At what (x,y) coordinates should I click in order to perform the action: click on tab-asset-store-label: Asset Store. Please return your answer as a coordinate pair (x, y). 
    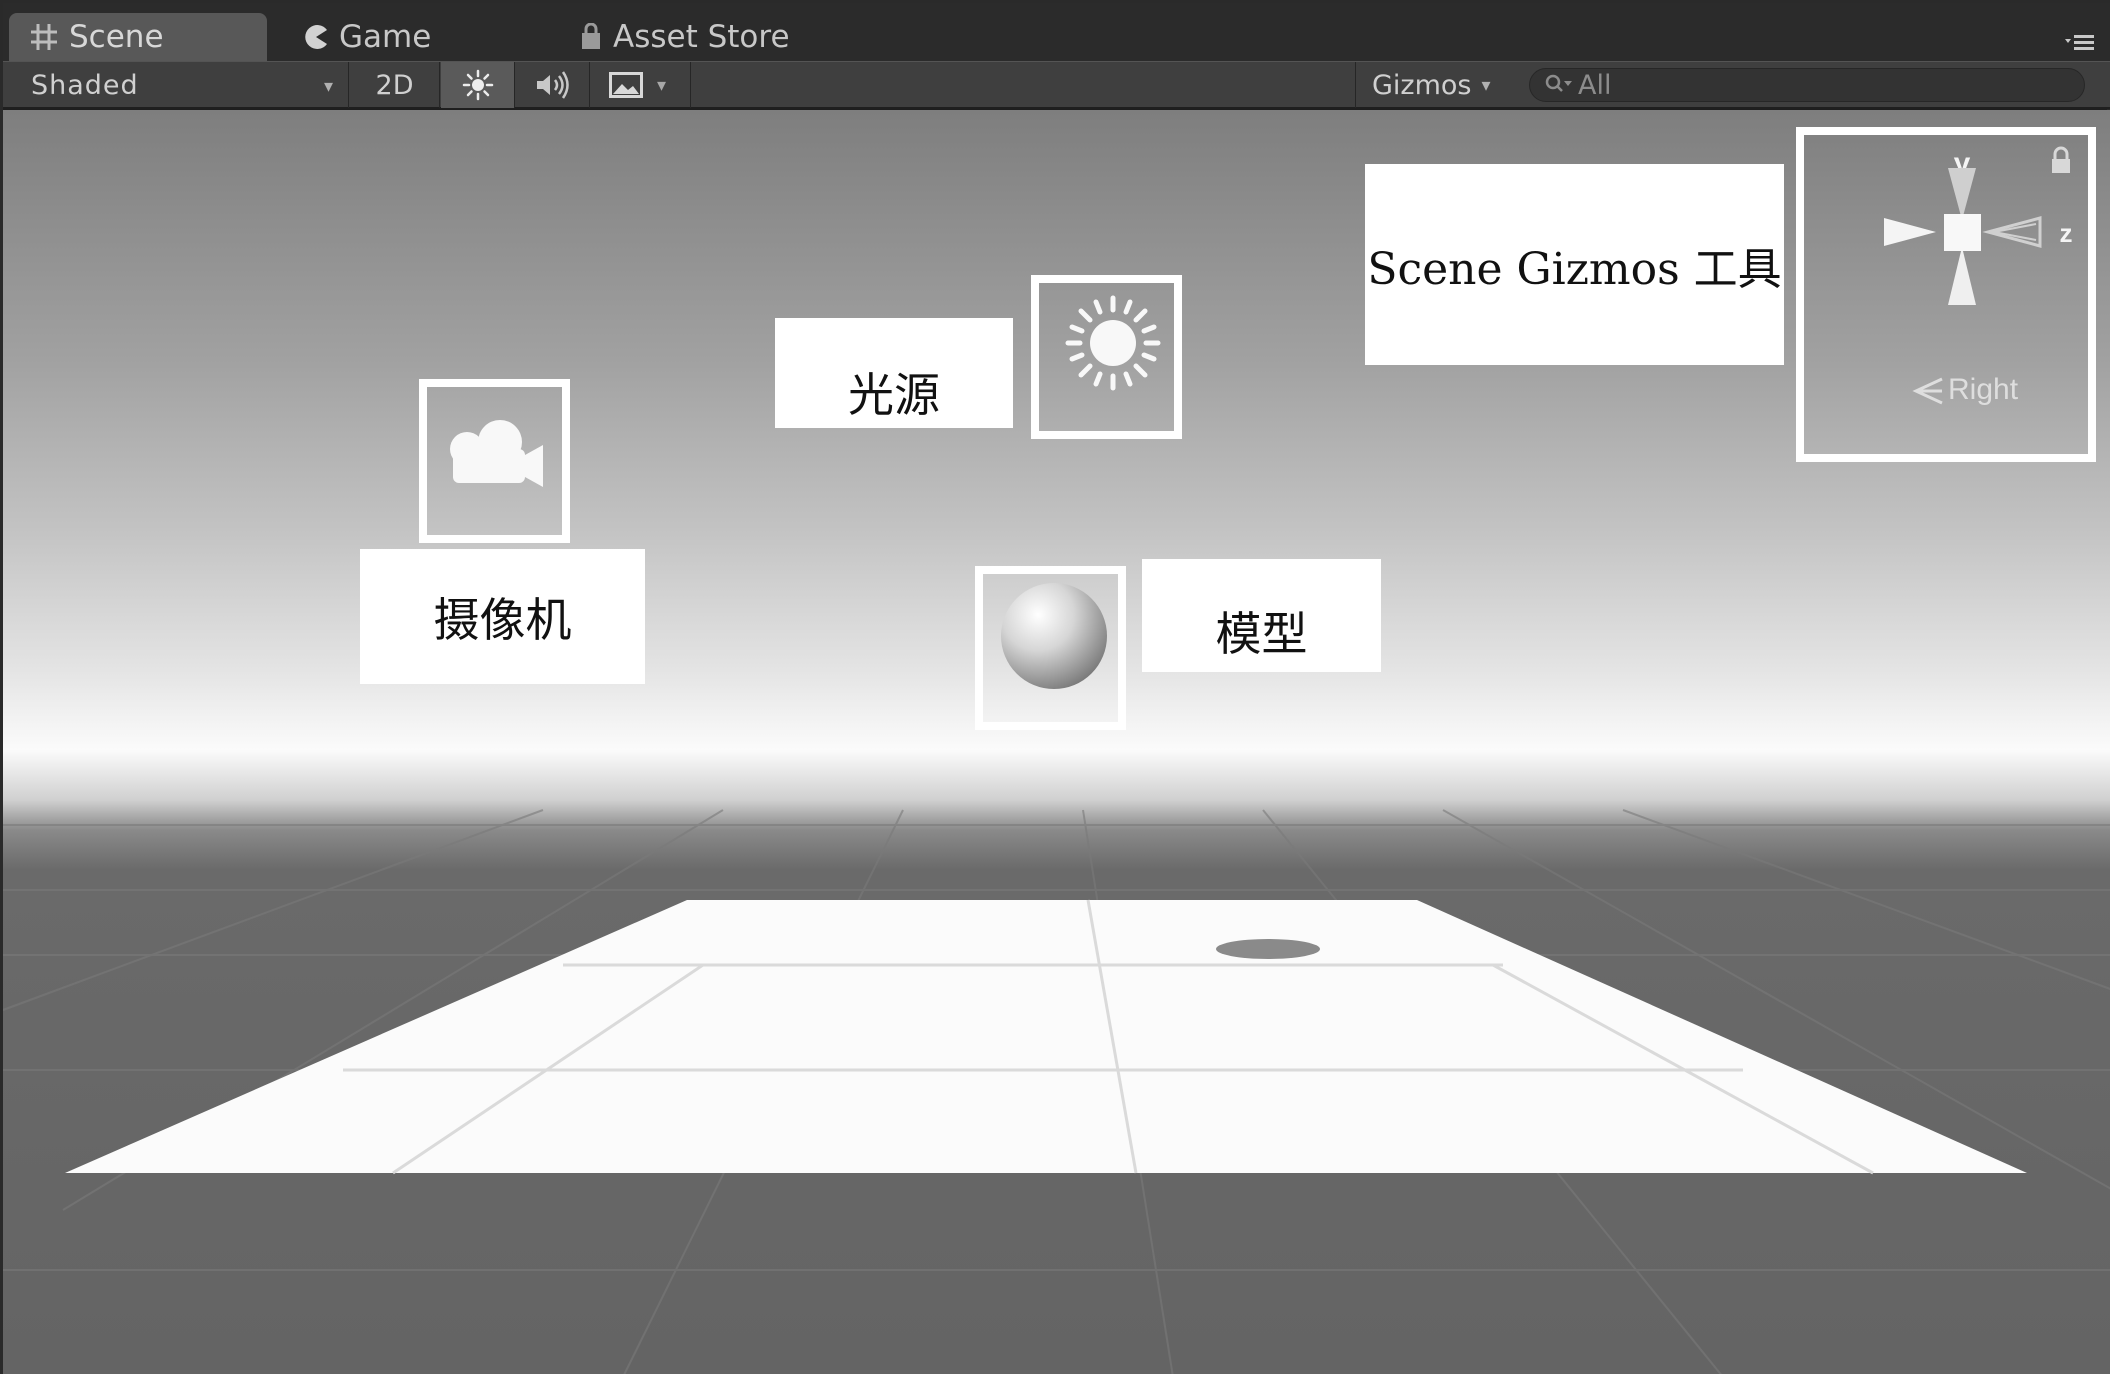
    Looking at the image, I should click on (701, 37).